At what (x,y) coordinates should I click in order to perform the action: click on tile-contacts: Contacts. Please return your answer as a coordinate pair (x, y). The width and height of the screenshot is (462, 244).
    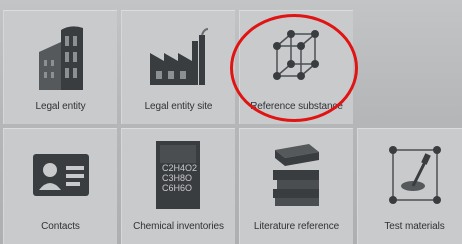
    Looking at the image, I should click on (60, 186).